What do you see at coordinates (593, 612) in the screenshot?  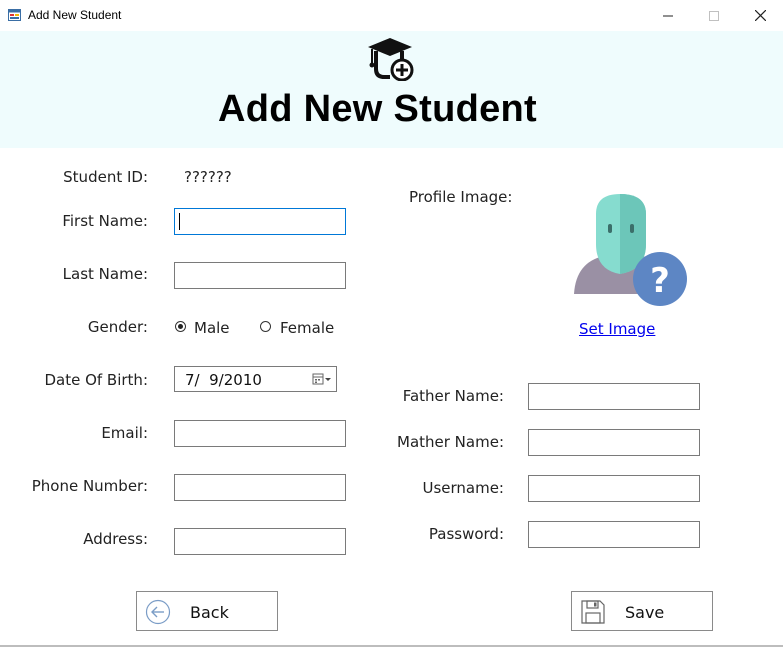 I see `floppy-disk-icon` at bounding box center [593, 612].